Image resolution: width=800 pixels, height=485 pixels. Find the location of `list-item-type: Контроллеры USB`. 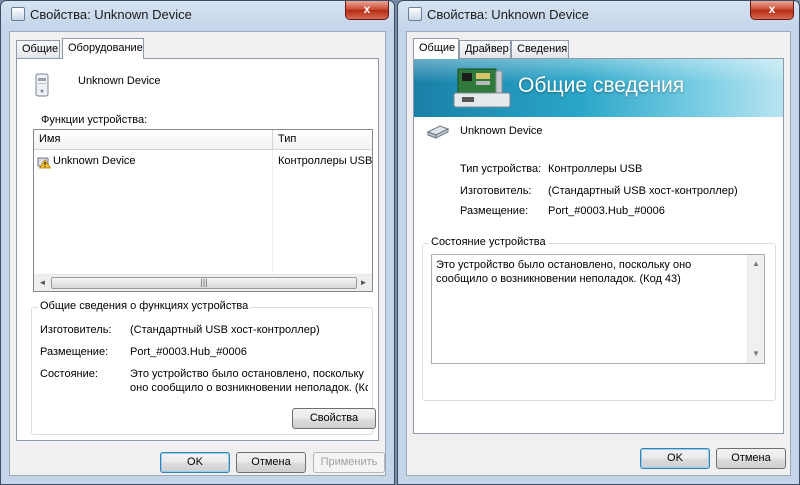

list-item-type: Контроллеры USB is located at coordinates (325, 161).